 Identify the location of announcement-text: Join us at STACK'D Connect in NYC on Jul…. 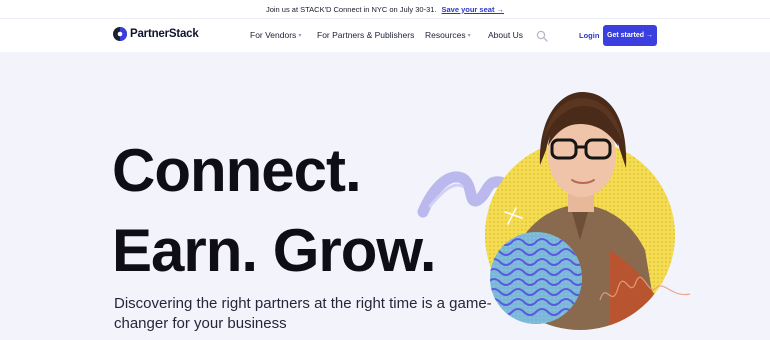
(351, 9).